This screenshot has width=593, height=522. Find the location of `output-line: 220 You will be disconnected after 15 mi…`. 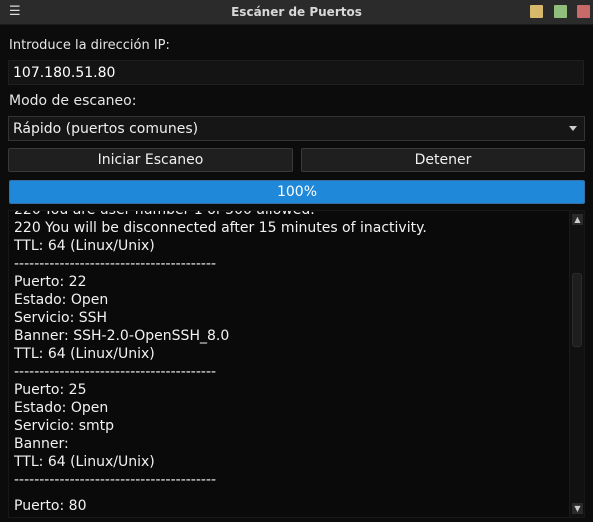

output-line: 220 You will be disconnected after 15 mi… is located at coordinates (220, 228).